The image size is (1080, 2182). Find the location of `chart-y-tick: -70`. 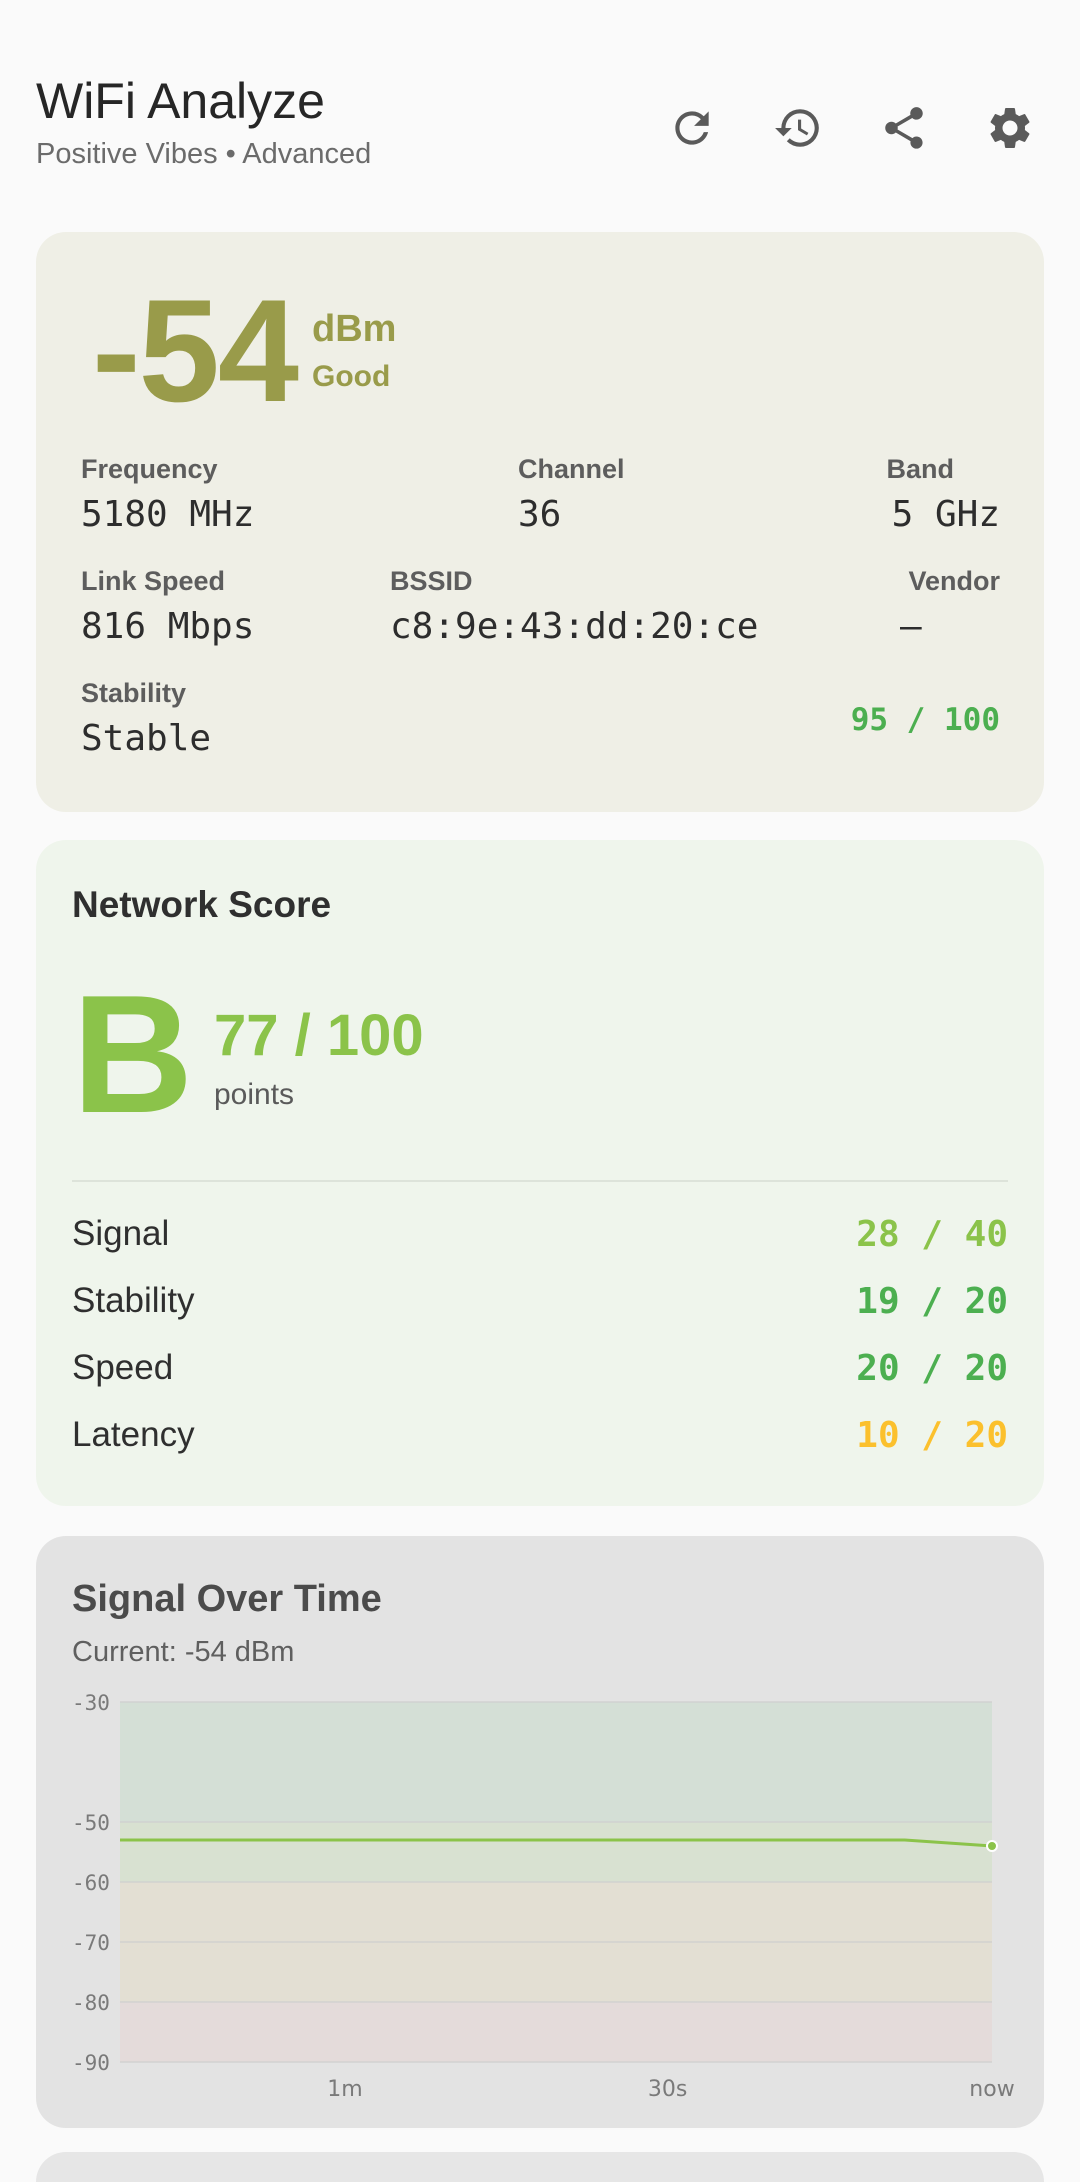

chart-y-tick: -70 is located at coordinates (91, 1943).